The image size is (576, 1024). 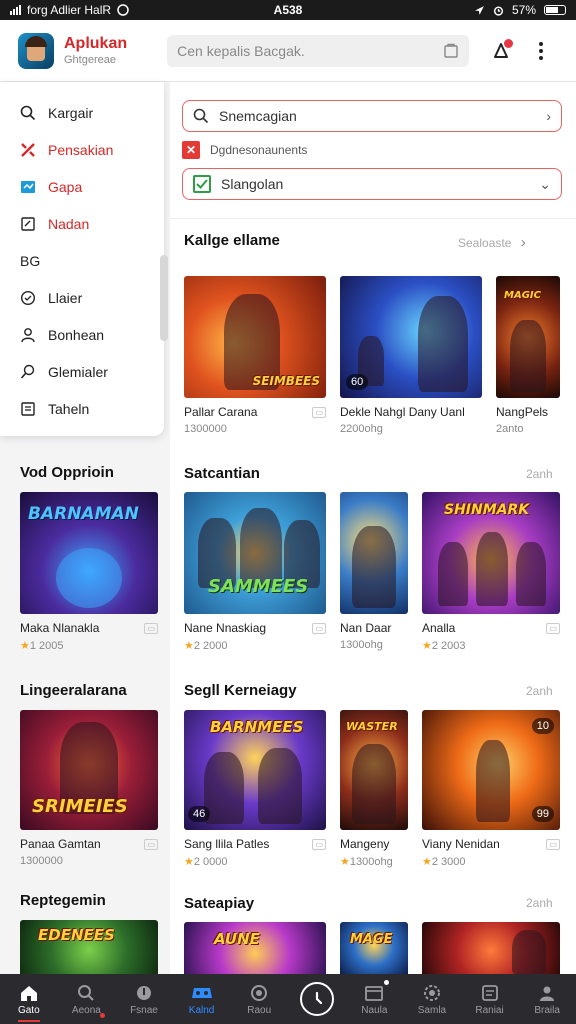 I want to click on sidebar-item-glemialer: Glemialer, so click(x=82, y=371).